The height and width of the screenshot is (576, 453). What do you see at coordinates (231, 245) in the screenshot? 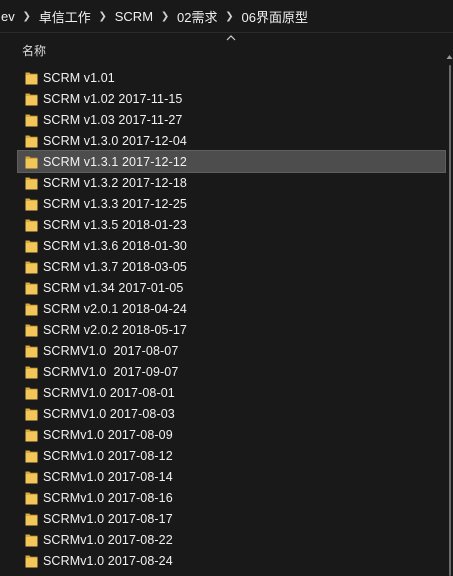
I see `folder-row: SCRM v1.3.6 2018-01-30` at bounding box center [231, 245].